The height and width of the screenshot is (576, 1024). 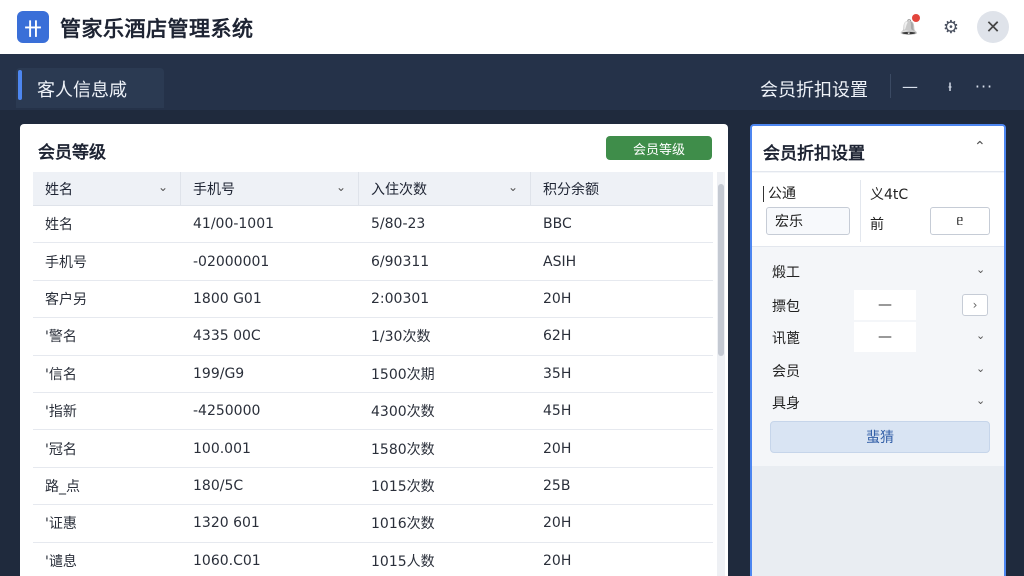 I want to click on notification-dot, so click(x=916, y=18).